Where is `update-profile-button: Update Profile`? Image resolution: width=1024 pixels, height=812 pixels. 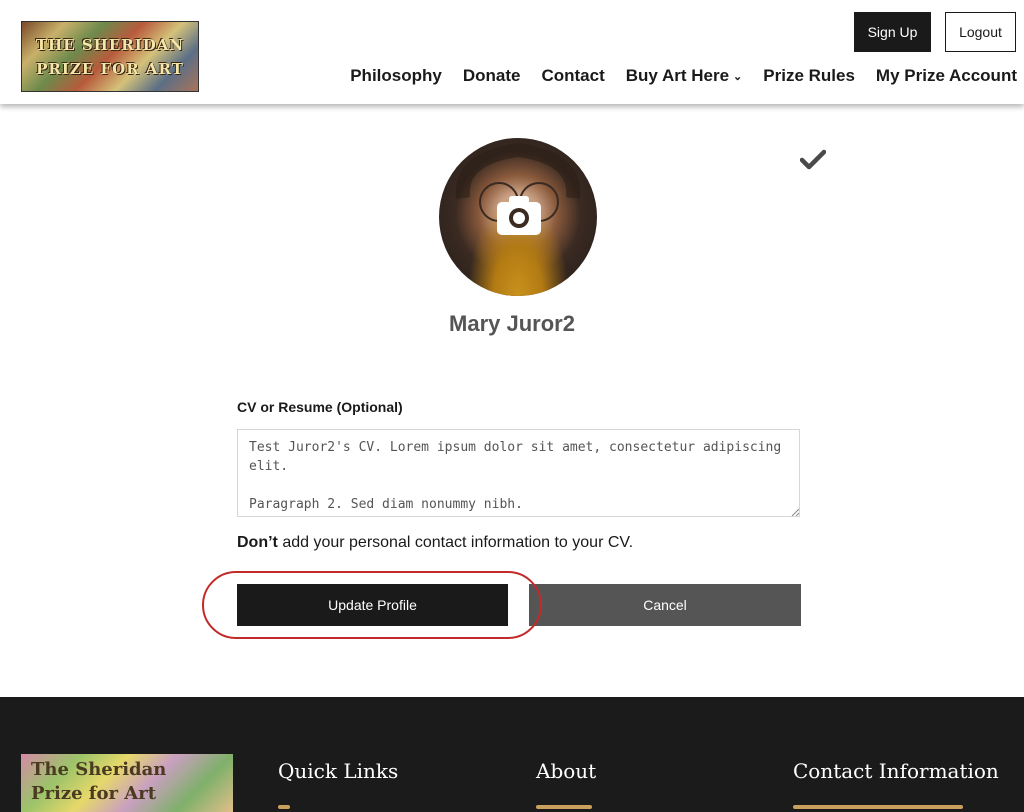
update-profile-button: Update Profile is located at coordinates (372, 605).